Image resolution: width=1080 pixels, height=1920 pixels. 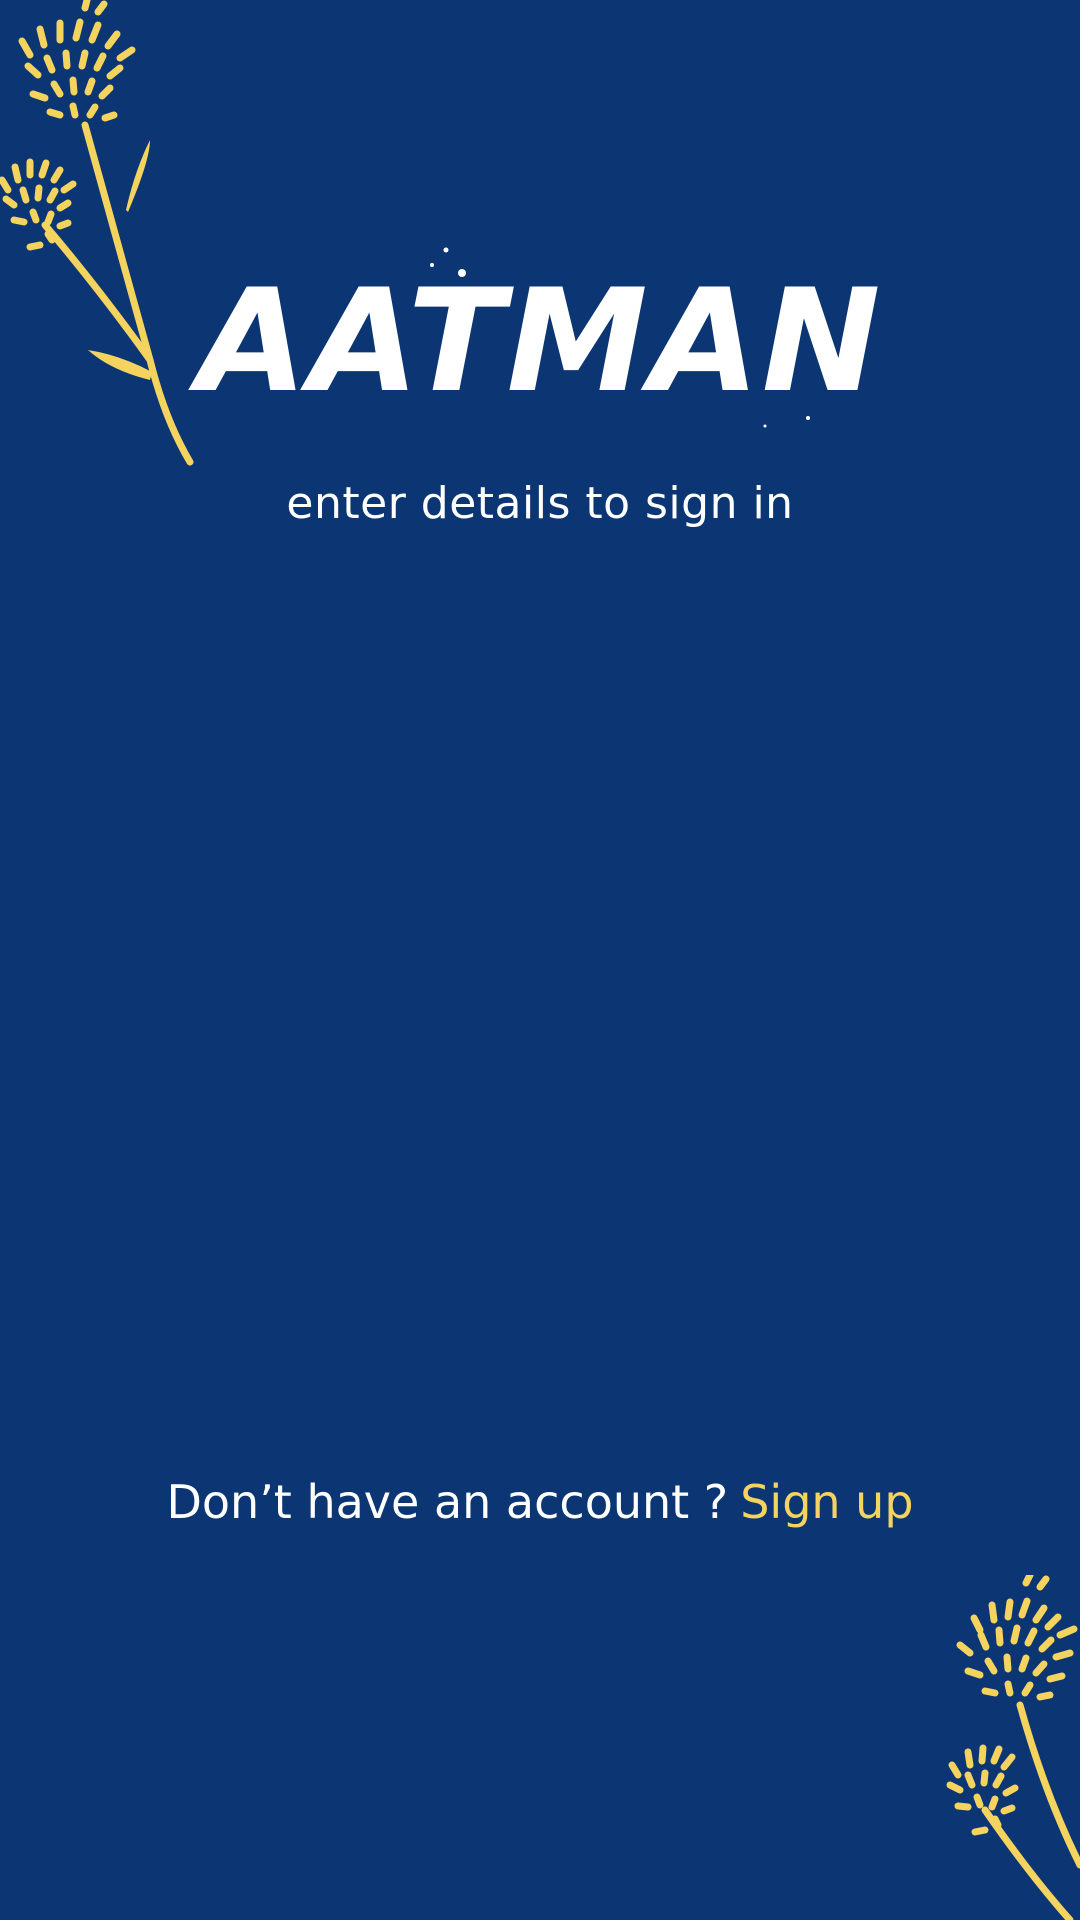 I want to click on app-logo: AATMAN, so click(x=534, y=337).